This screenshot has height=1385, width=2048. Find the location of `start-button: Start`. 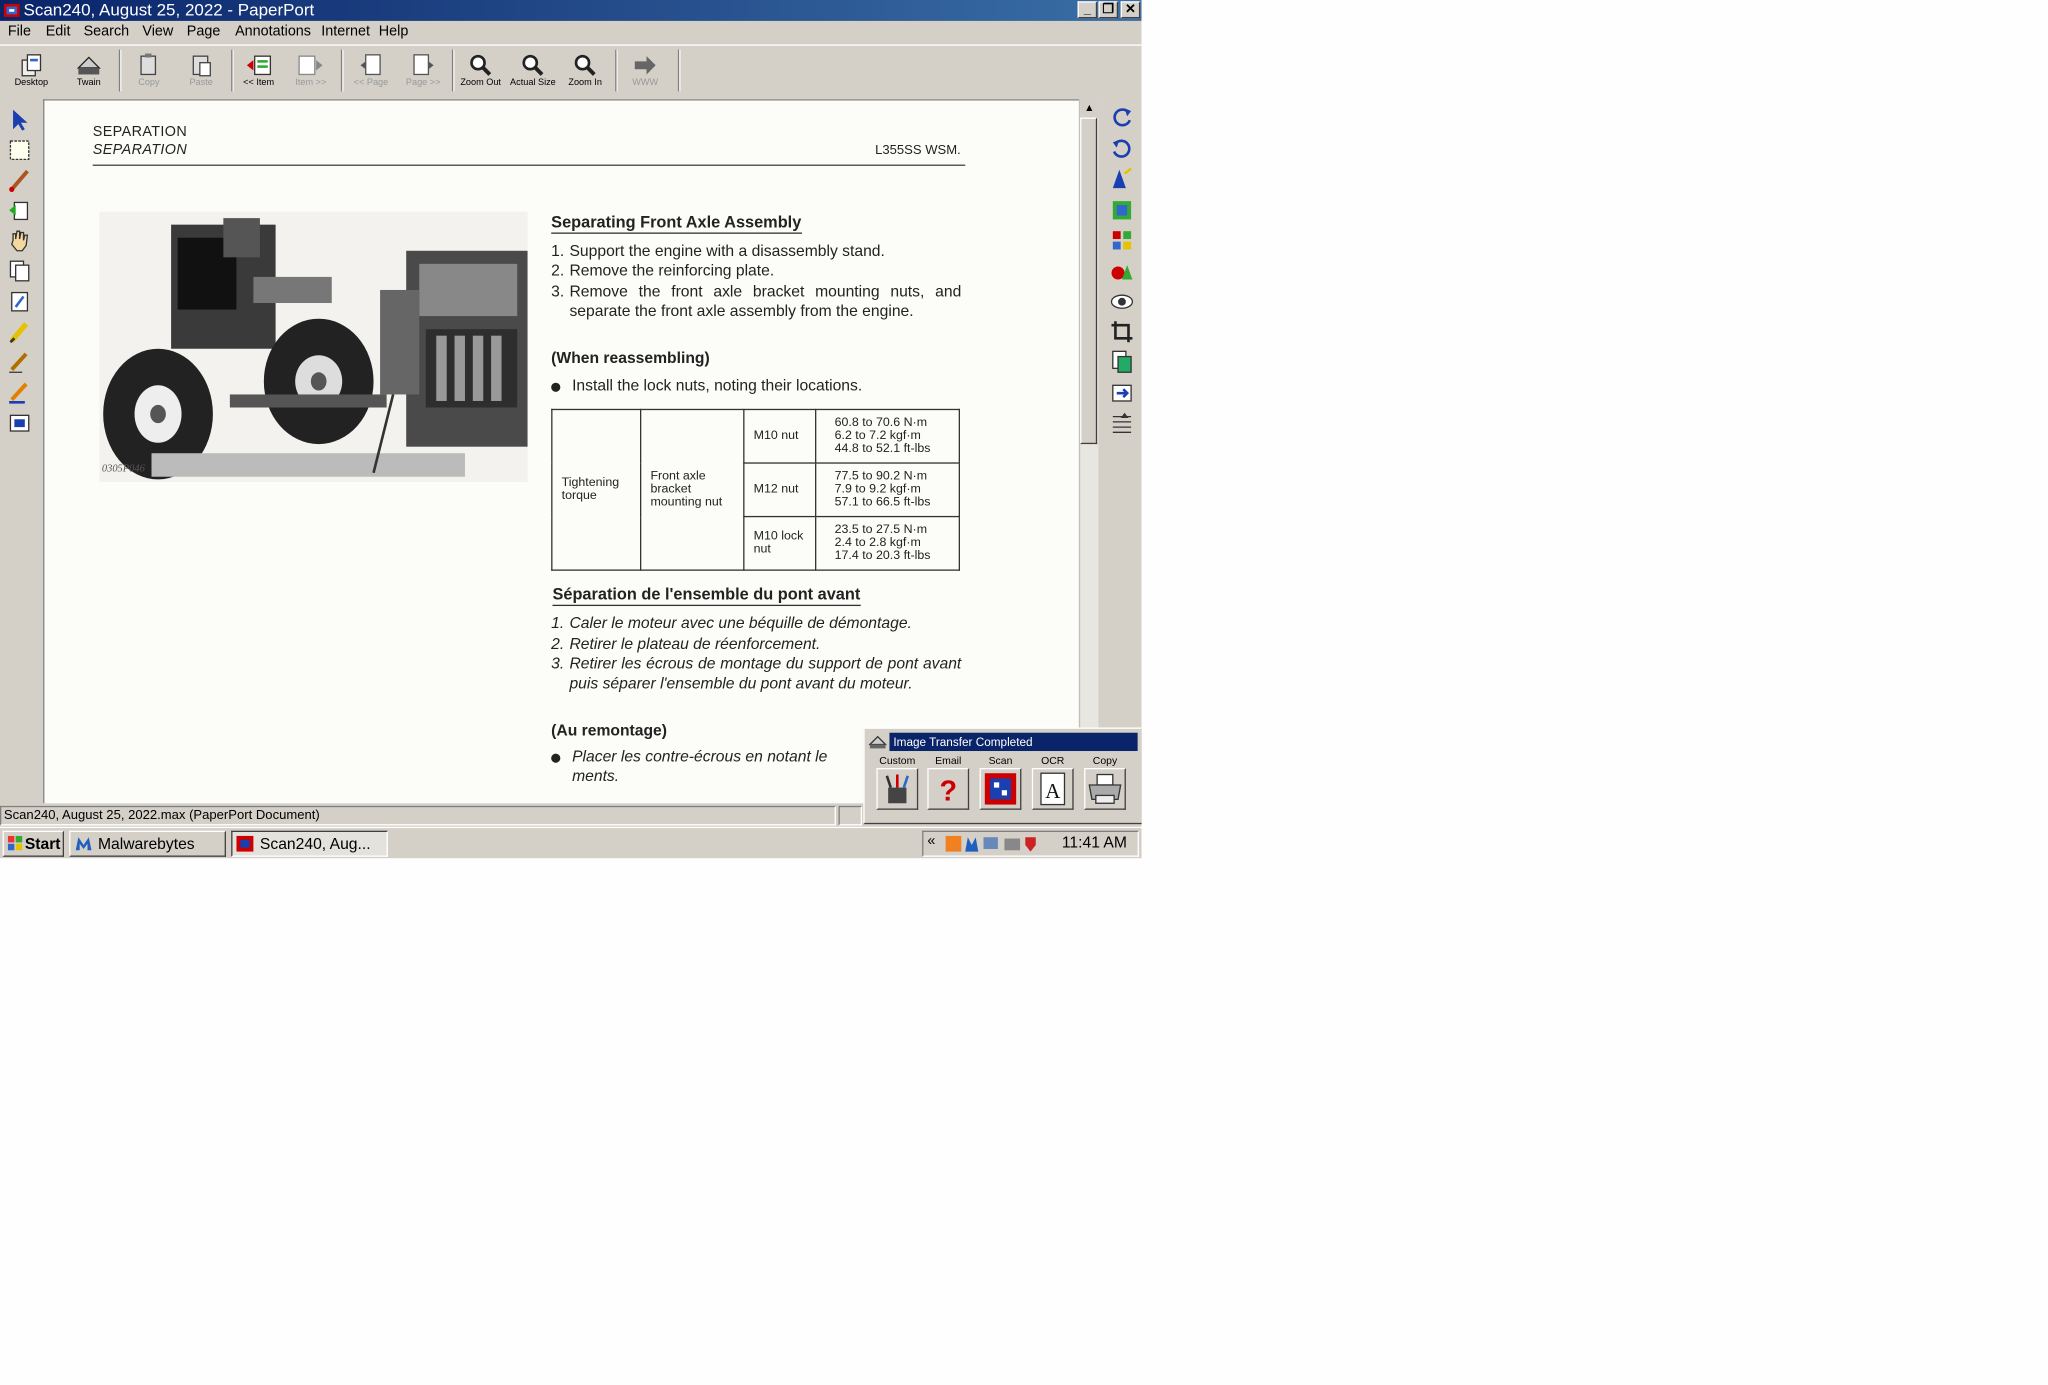

start-button: Start is located at coordinates (33, 843).